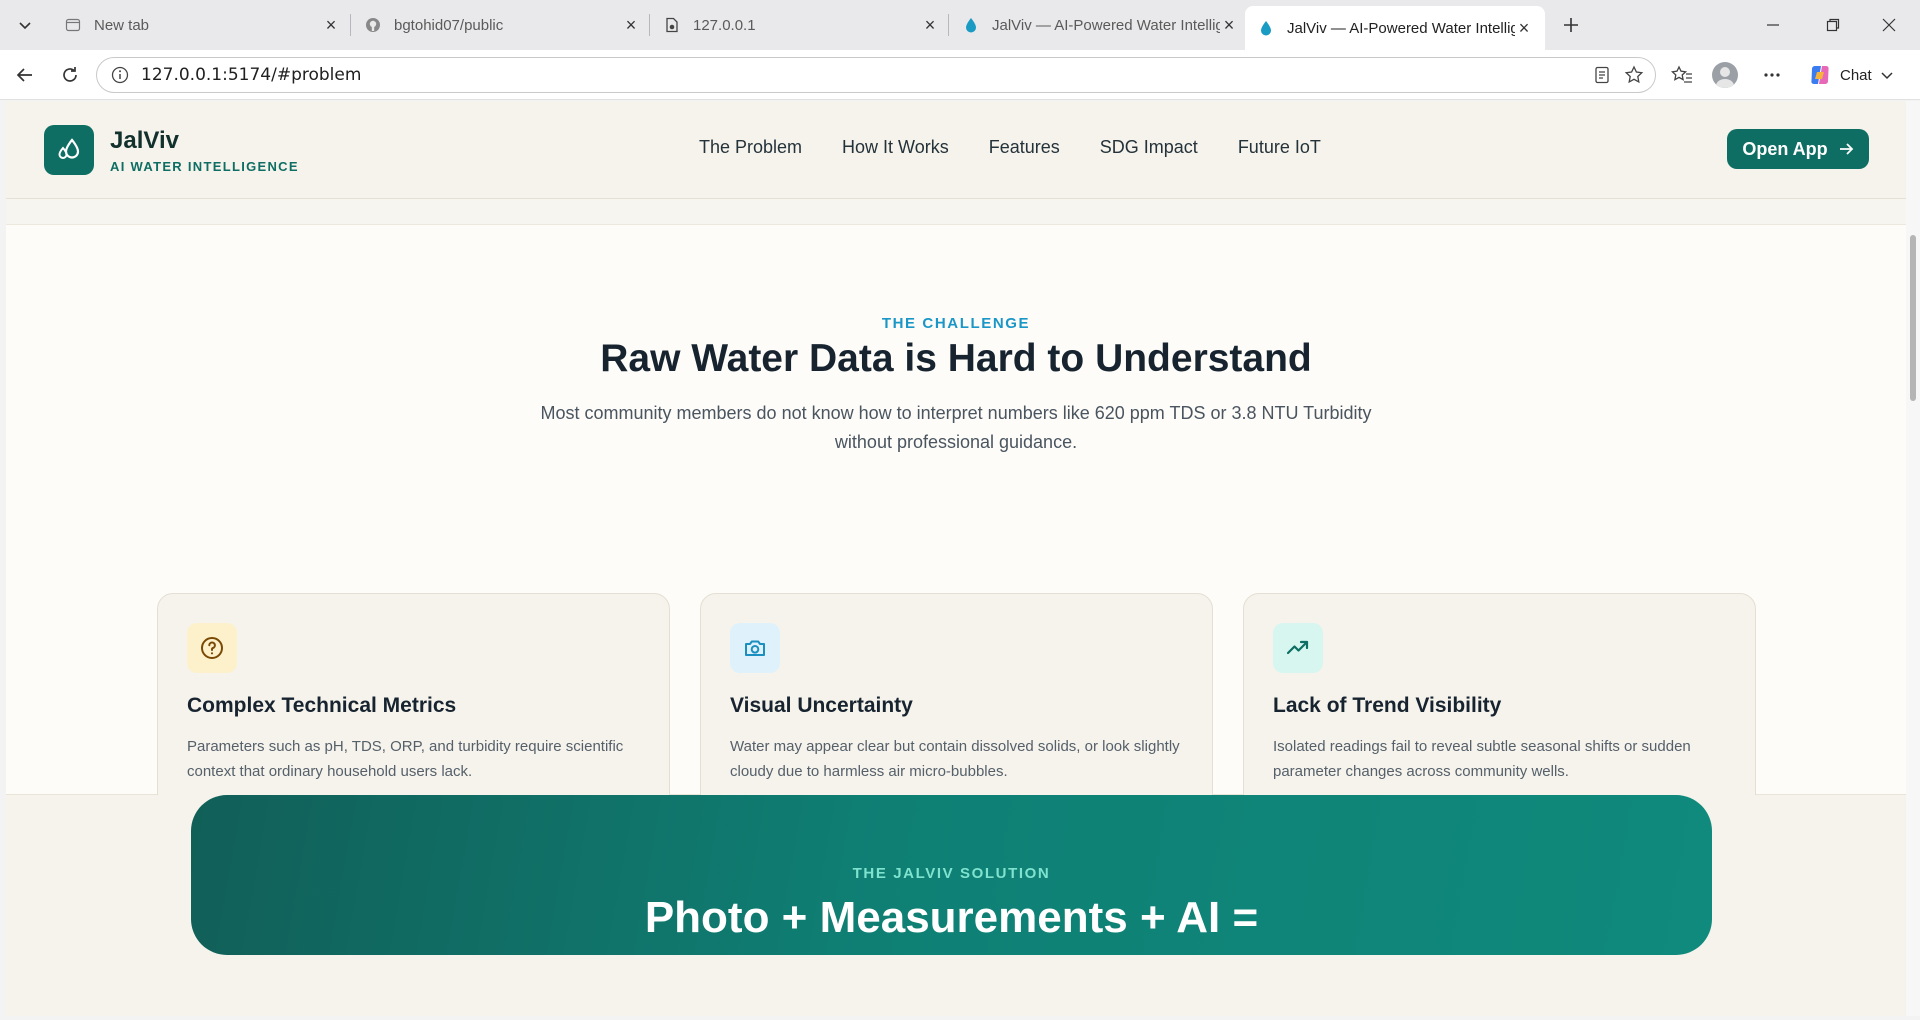  I want to click on copilot-chat-button: Chat, so click(1851, 75).